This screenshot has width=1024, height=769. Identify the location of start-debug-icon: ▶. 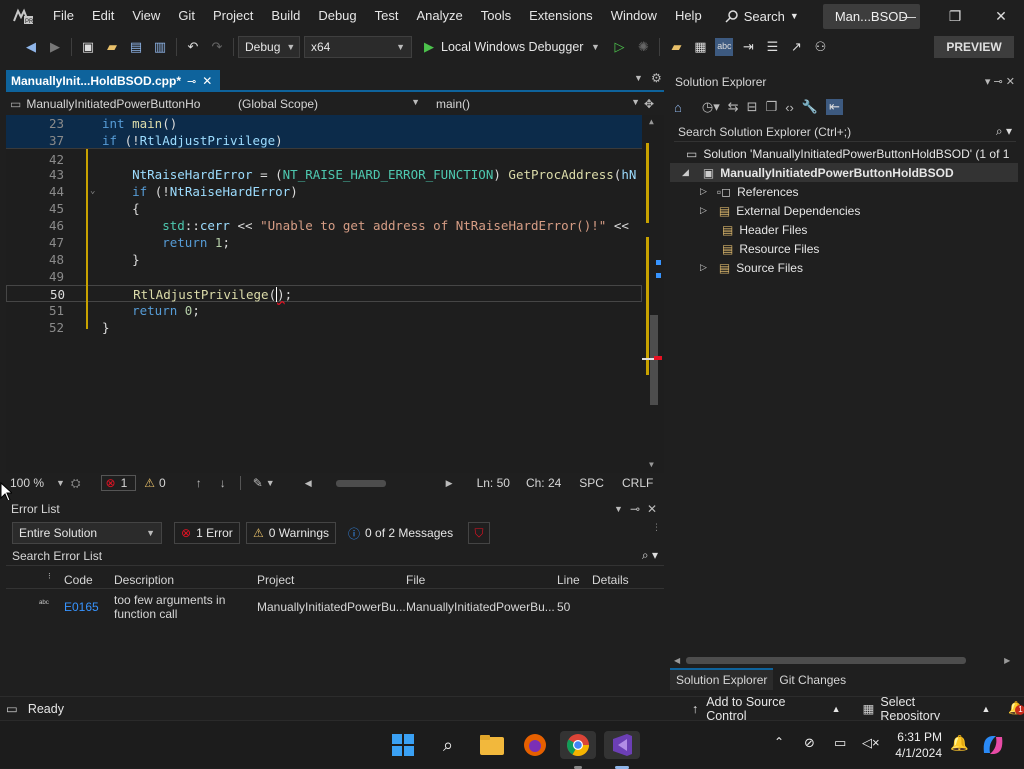
(429, 47).